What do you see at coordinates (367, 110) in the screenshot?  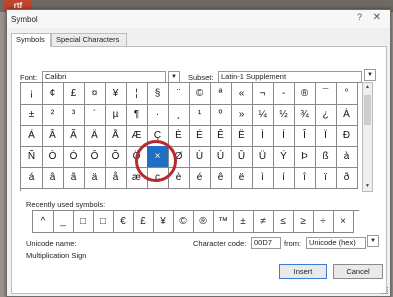 I see `scrollbar-thumb` at bounding box center [367, 110].